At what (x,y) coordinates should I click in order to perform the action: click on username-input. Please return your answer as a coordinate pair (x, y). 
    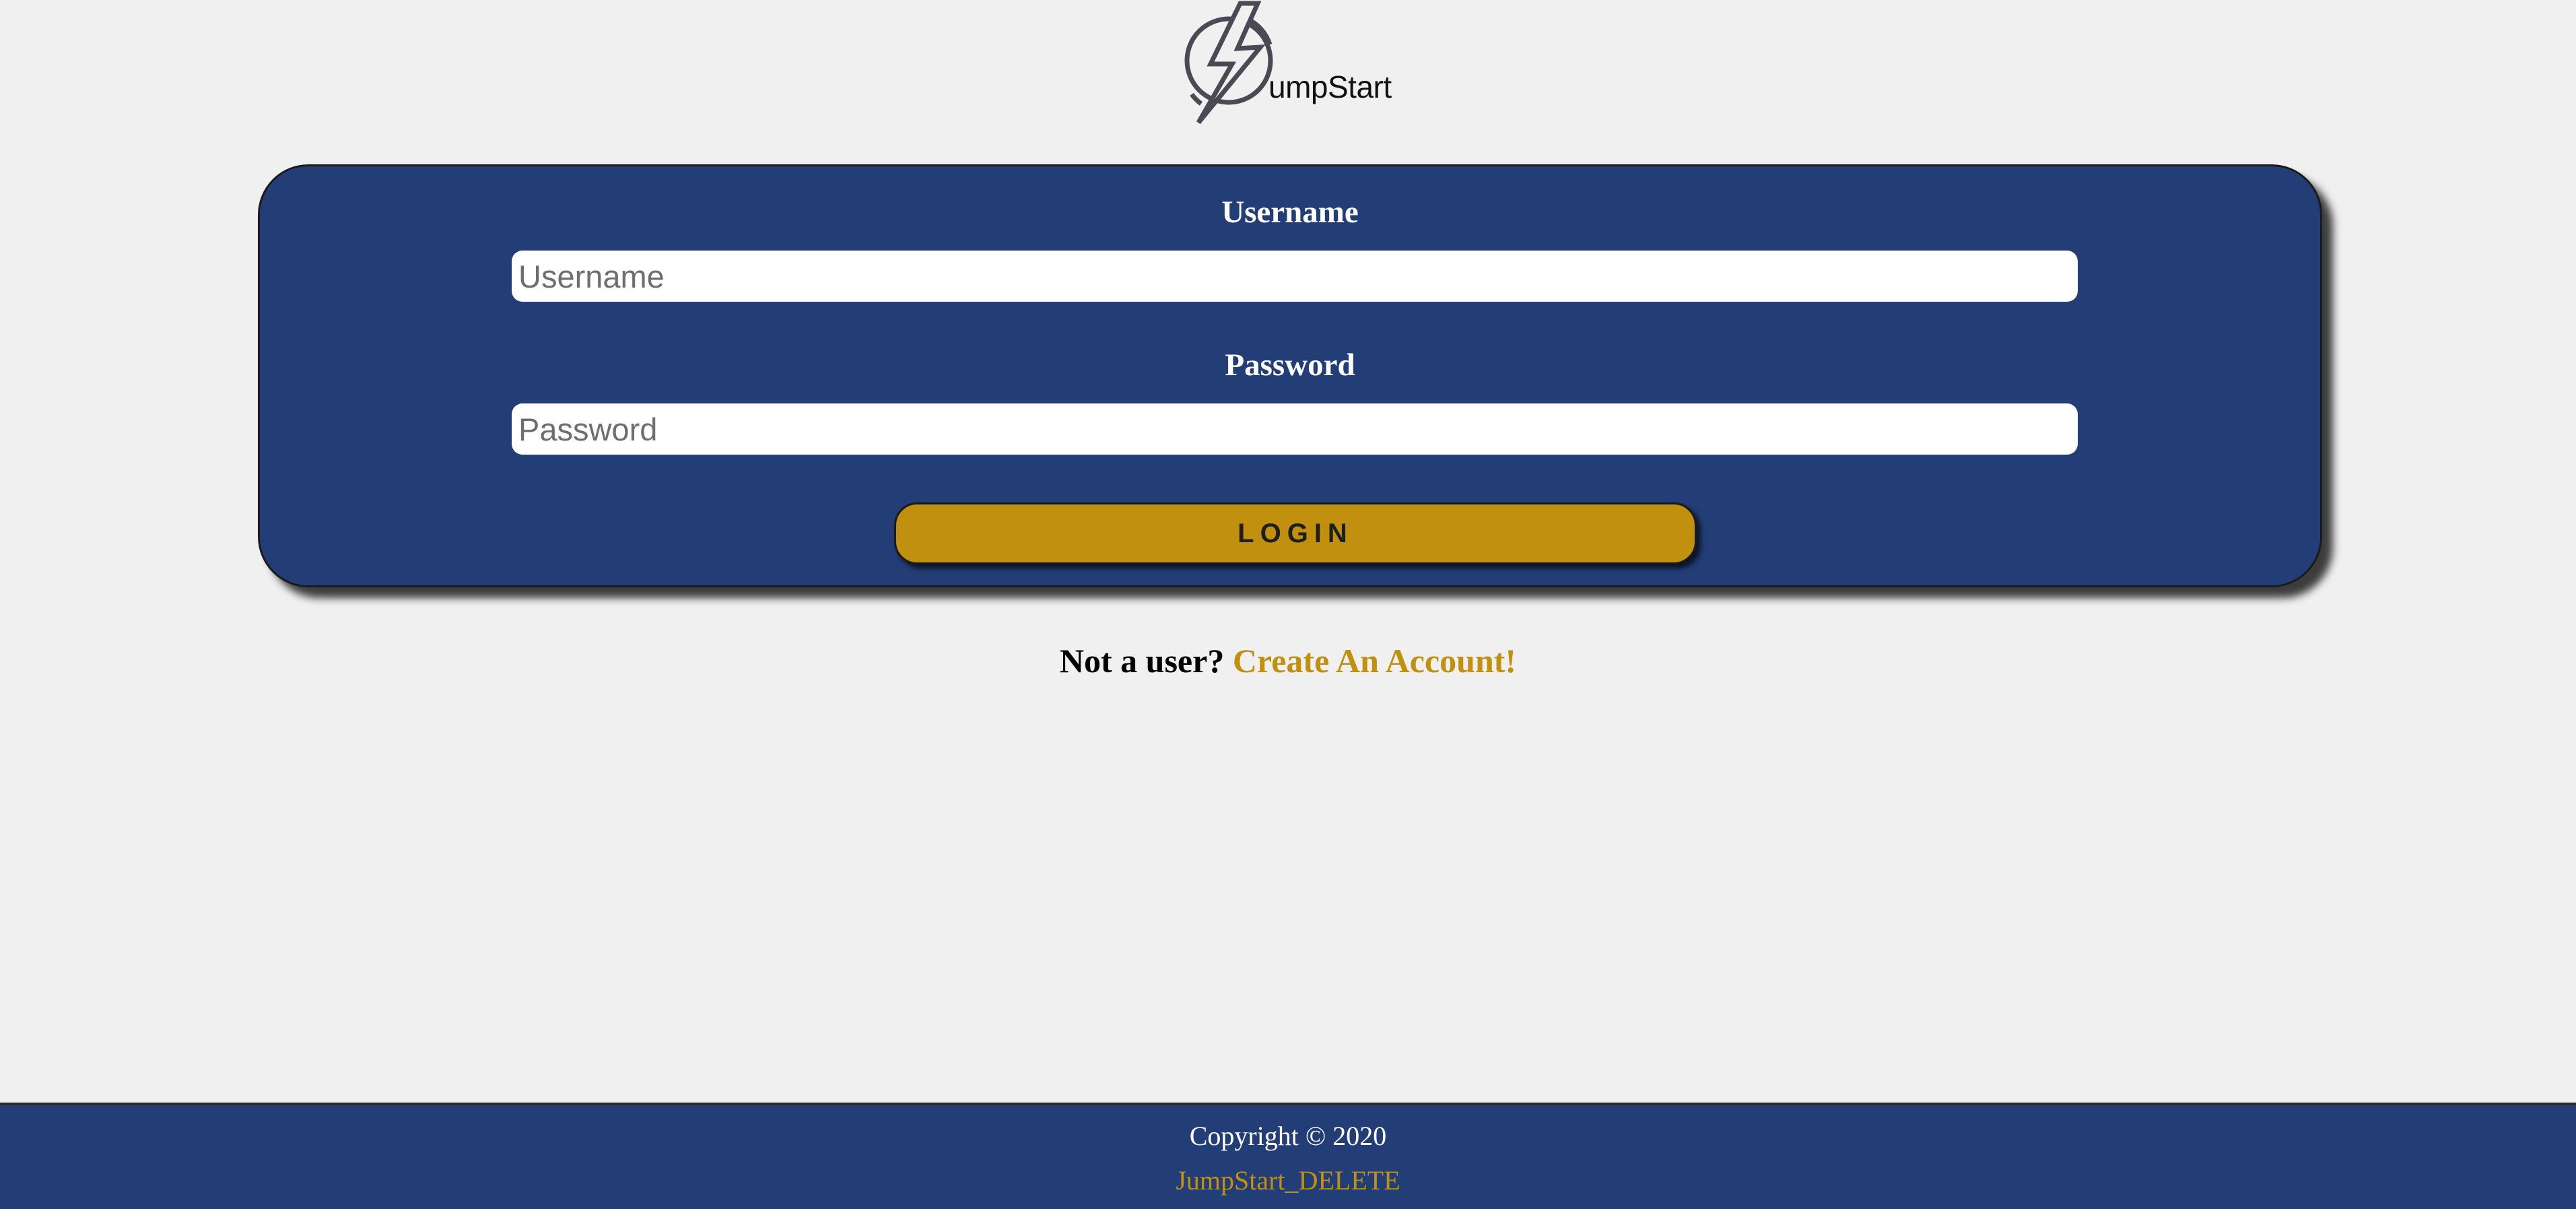
    Looking at the image, I should click on (1295, 276).